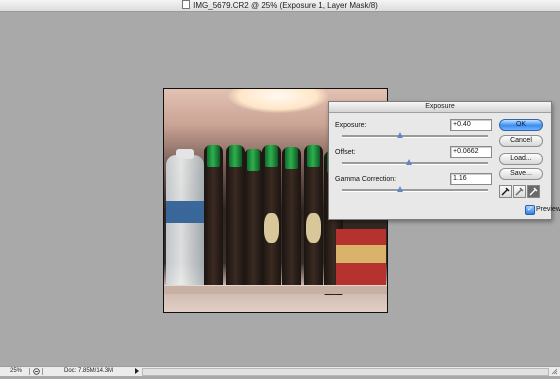 The height and width of the screenshot is (379, 560). Describe the element at coordinates (409, 162) in the screenshot. I see `offset-slider-thumb` at that location.